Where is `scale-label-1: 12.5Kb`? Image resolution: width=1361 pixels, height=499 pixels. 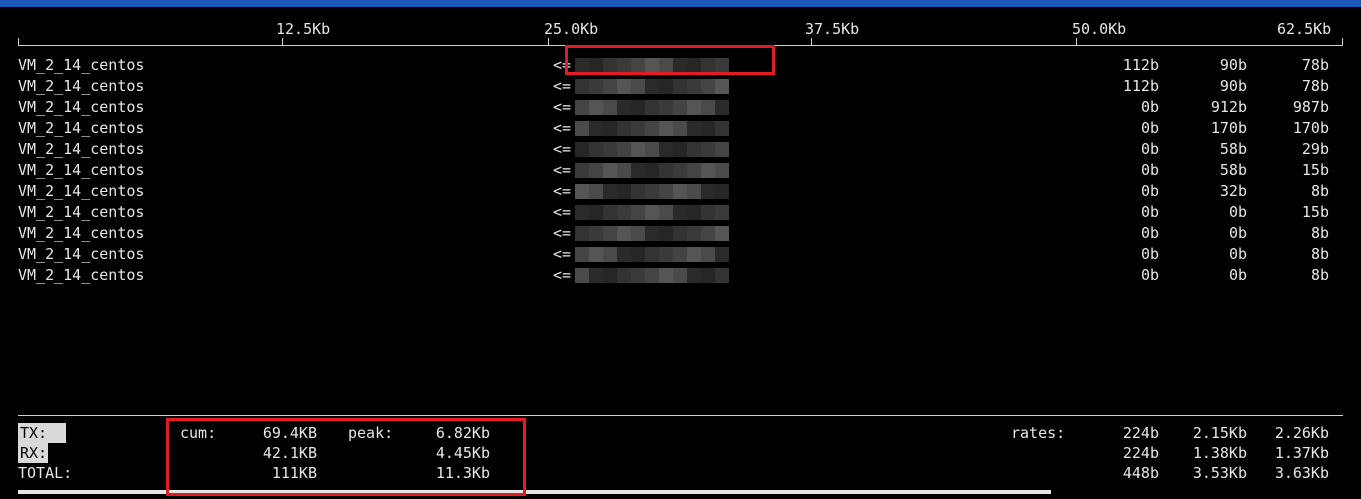
scale-label-1: 12.5Kb is located at coordinates (303, 29).